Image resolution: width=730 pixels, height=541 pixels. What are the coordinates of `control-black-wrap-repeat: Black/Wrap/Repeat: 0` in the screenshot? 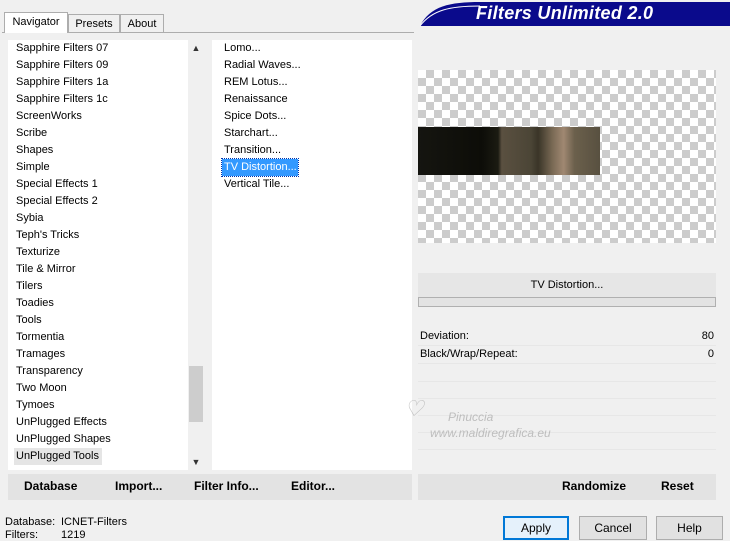 It's located at (567, 355).